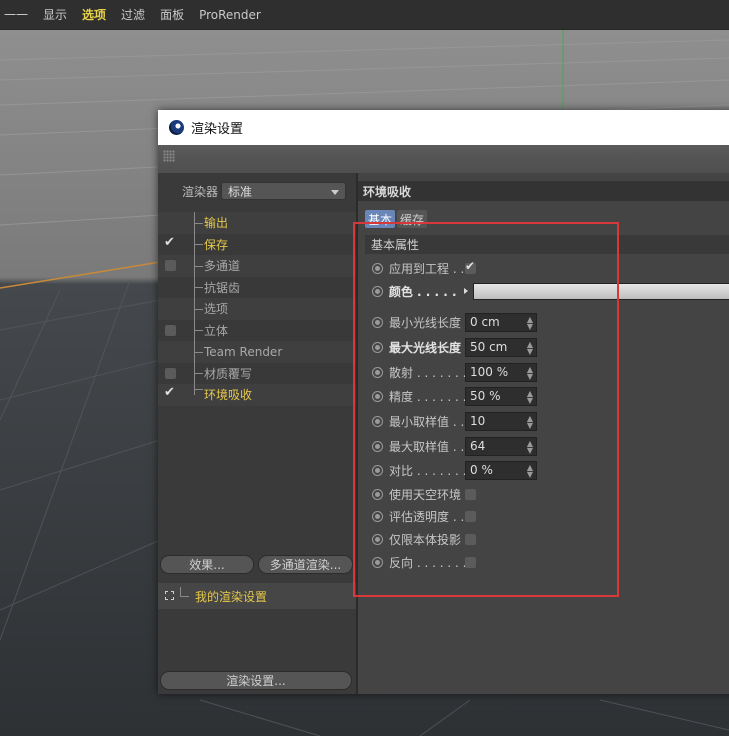 The width and height of the screenshot is (729, 736). I want to click on renderer-dropdown: 标准, so click(283, 191).